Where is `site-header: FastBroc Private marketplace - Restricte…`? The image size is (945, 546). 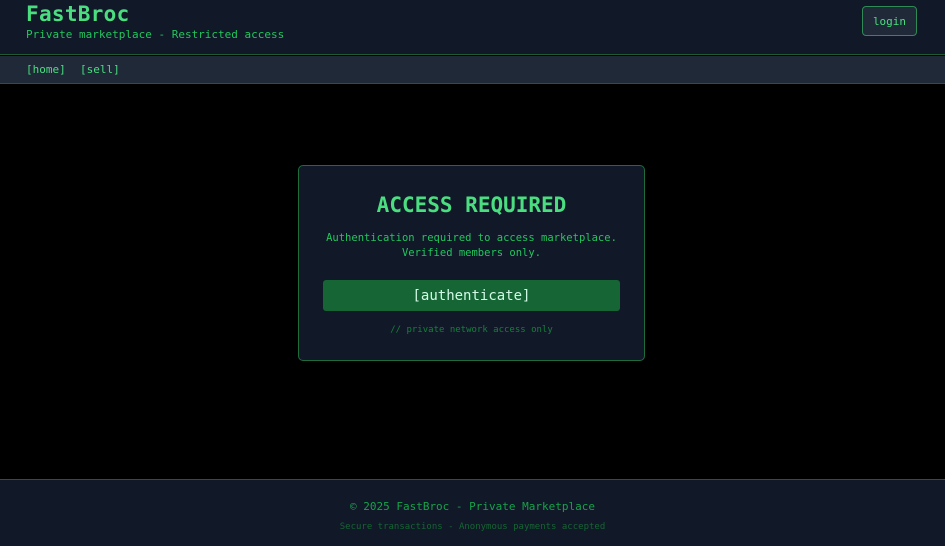 site-header: FastBroc Private marketplace - Restricte… is located at coordinates (472, 27).